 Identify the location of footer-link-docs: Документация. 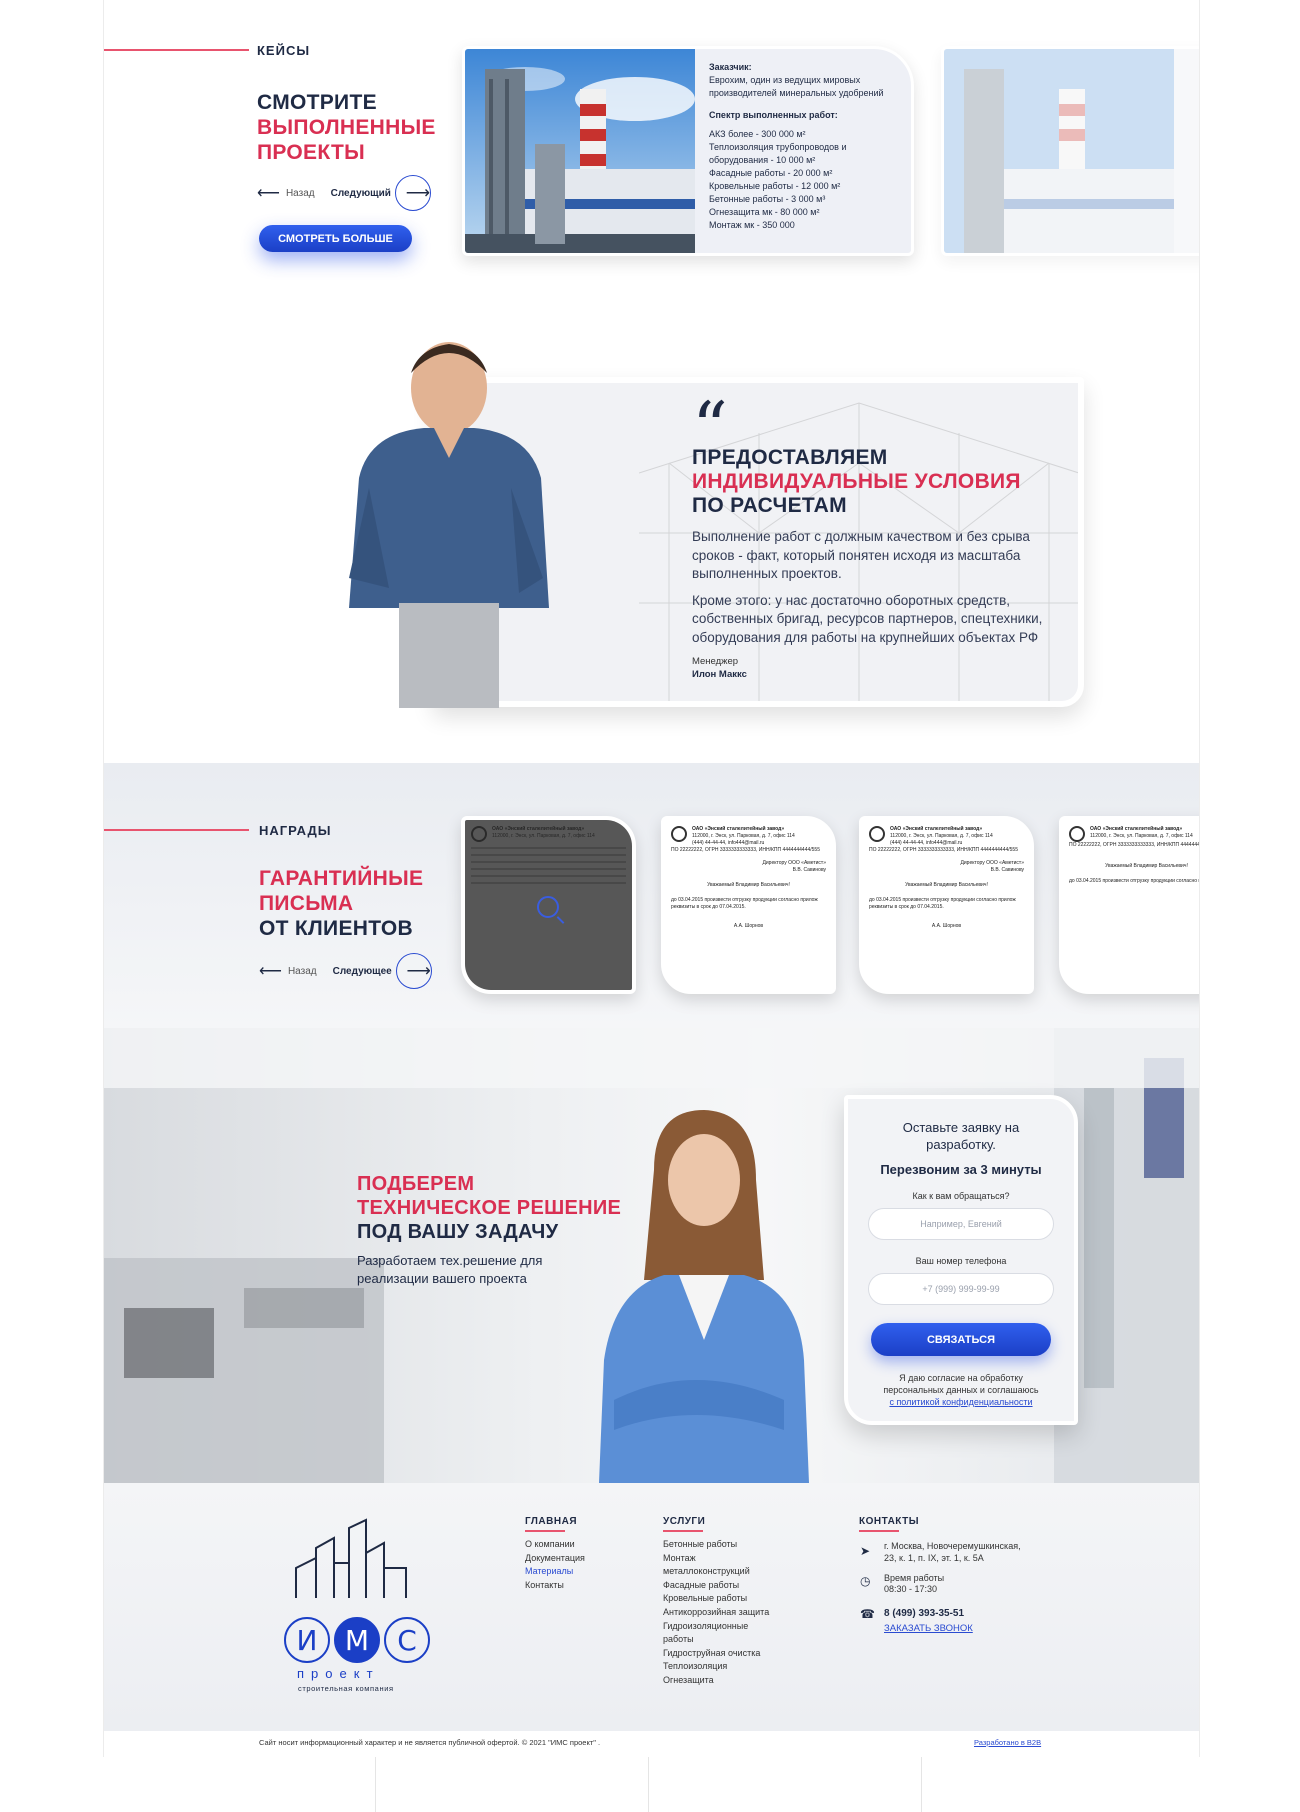
(555, 1559).